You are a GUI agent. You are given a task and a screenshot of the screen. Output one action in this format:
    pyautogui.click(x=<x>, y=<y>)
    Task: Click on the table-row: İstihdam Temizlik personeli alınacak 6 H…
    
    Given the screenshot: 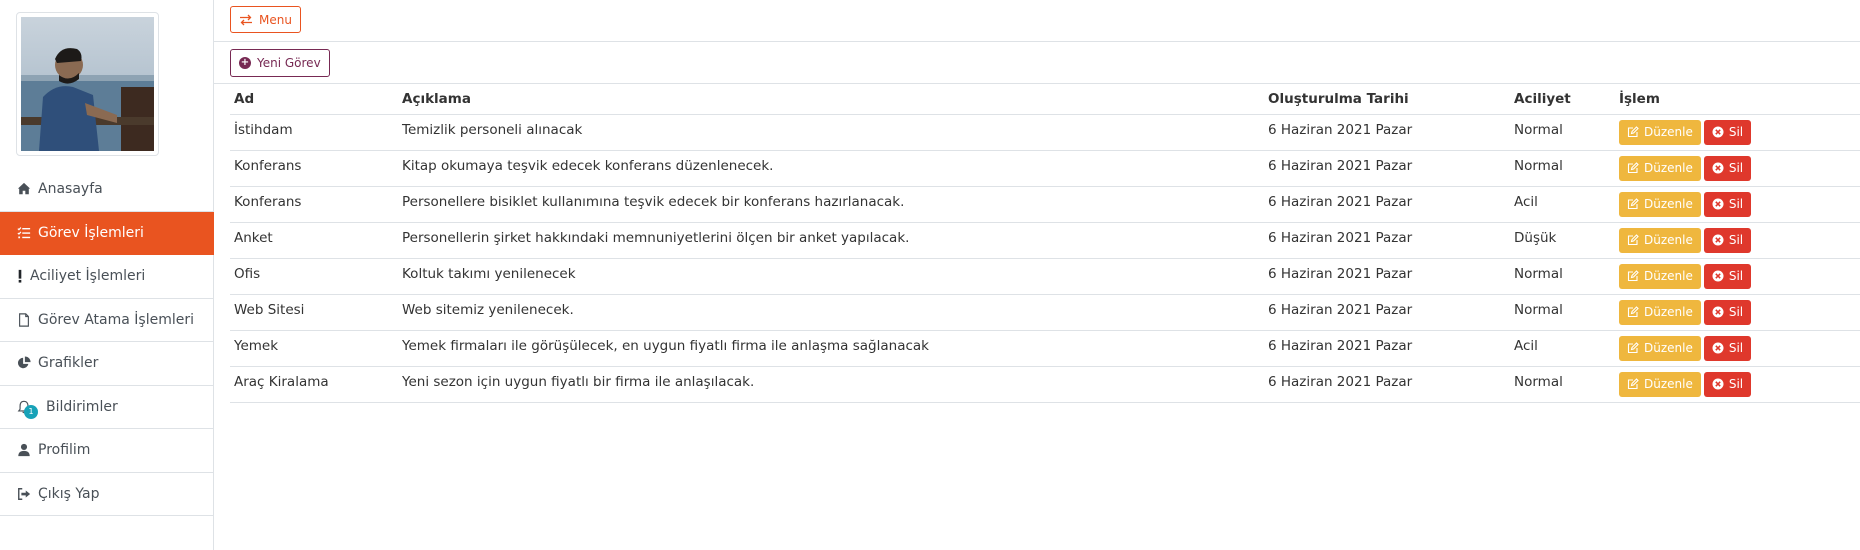 What is the action you would take?
    pyautogui.click(x=1045, y=132)
    